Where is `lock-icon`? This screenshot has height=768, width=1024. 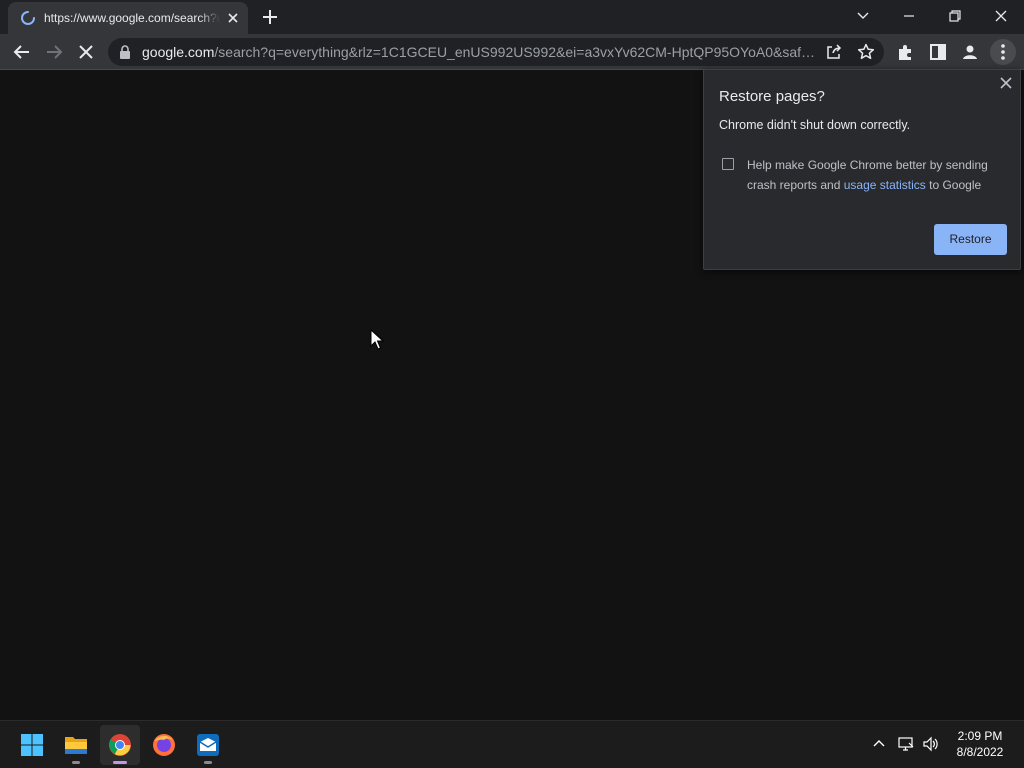
lock-icon is located at coordinates (125, 52).